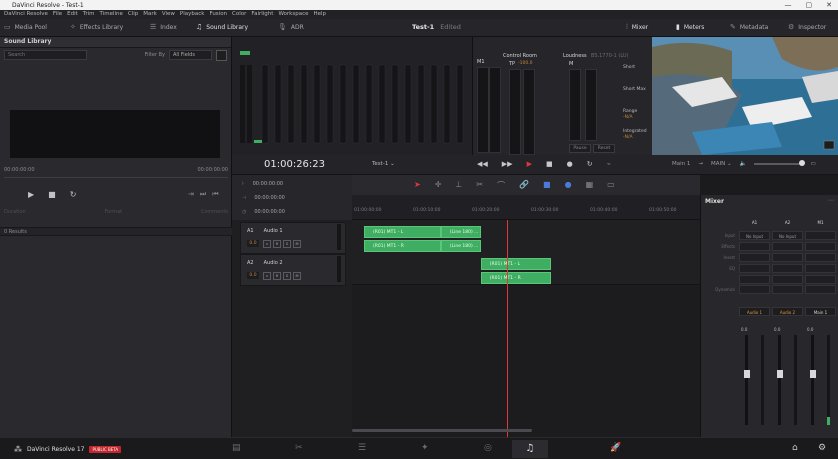 The height and width of the screenshot is (459, 838). Describe the element at coordinates (267, 244) in the screenshot. I see `track-link-icon: ∞` at that location.